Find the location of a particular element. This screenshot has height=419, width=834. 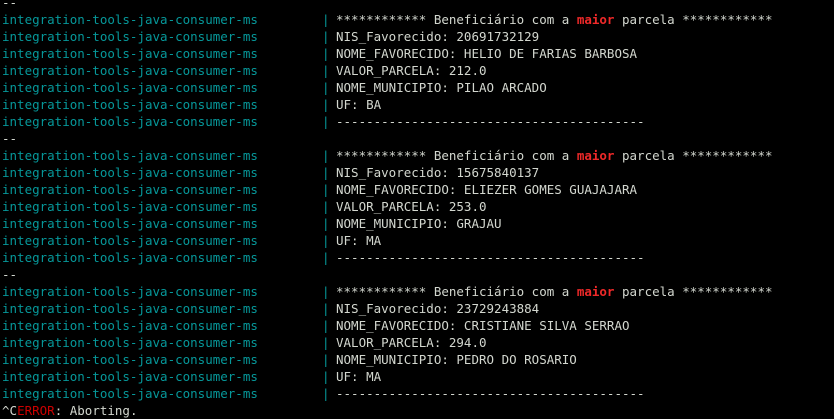

log-message-municipio: NOME_MUNICIPIO: PILAO ARCADO is located at coordinates (441, 87).